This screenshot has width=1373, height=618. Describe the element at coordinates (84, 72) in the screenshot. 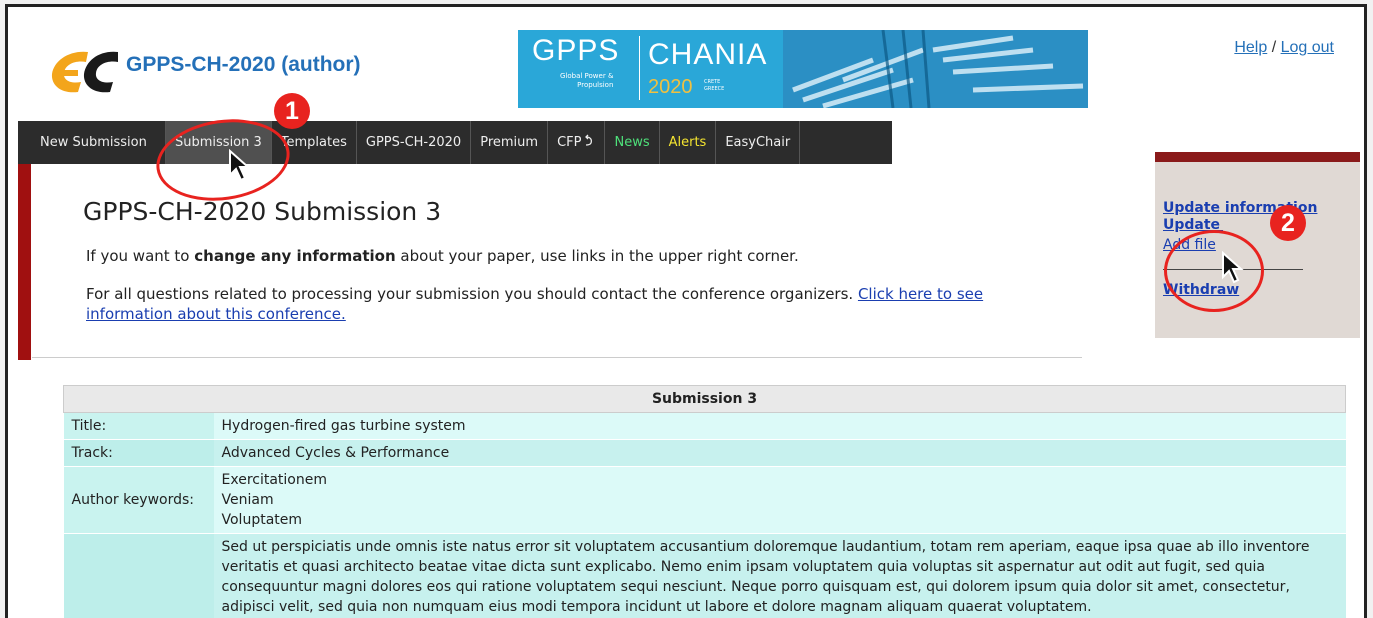

I see `easychair-logo` at that location.